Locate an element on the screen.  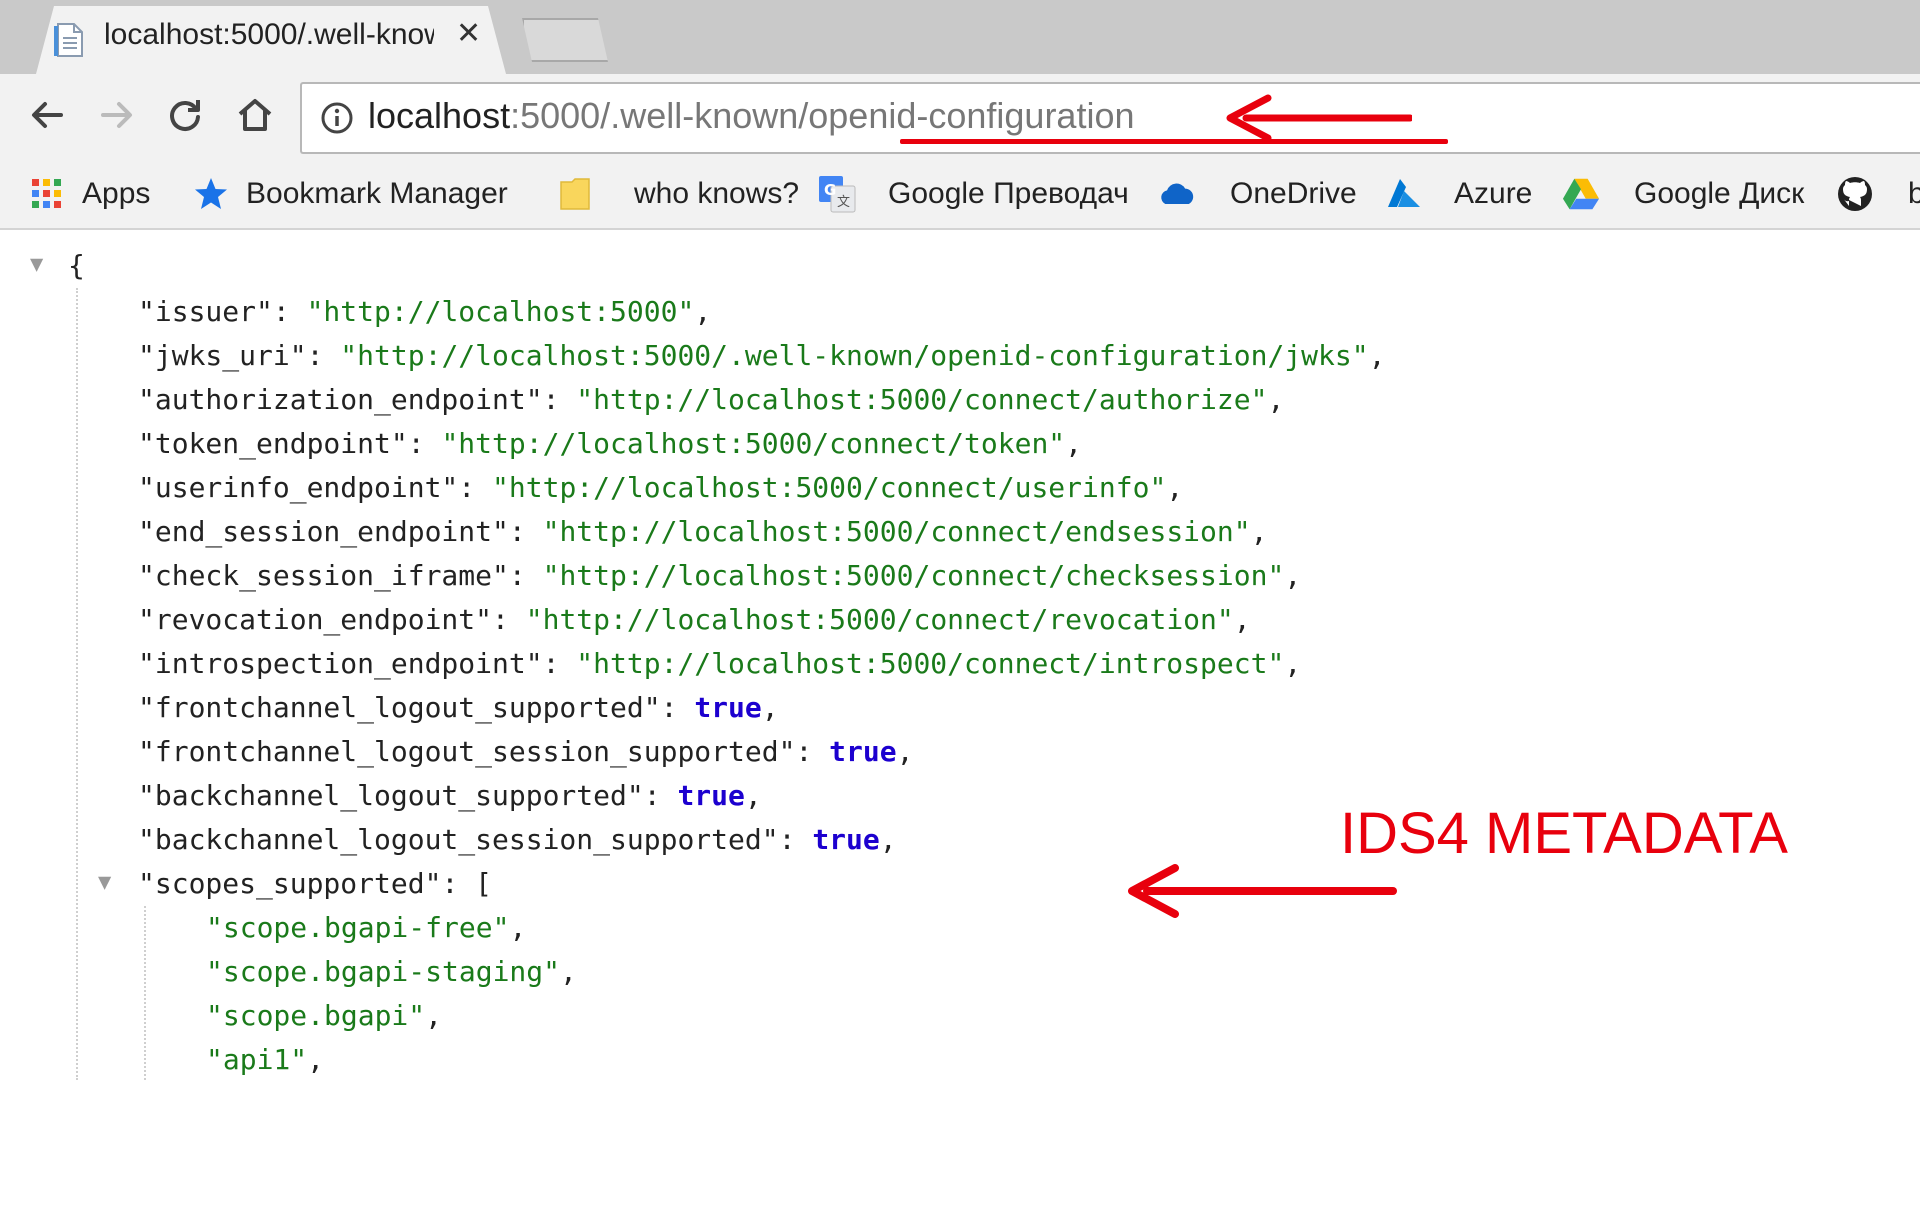
json-key: "backchannel_logout_session_supported" is located at coordinates (458, 839).